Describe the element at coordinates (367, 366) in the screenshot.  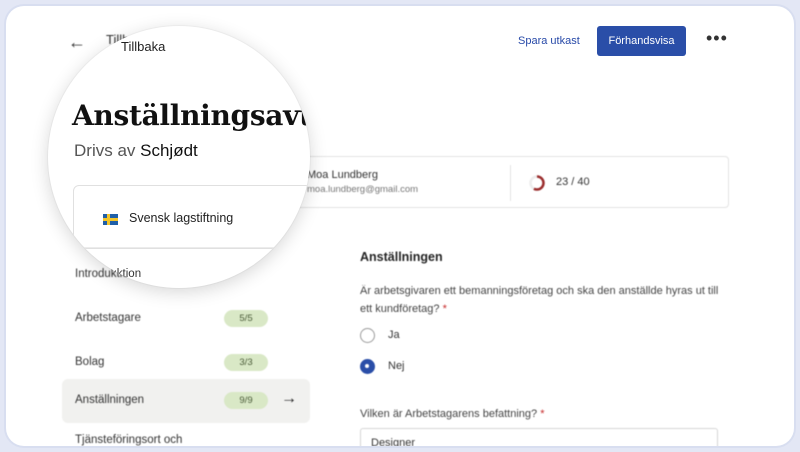
I see `radio-button-selected` at that location.